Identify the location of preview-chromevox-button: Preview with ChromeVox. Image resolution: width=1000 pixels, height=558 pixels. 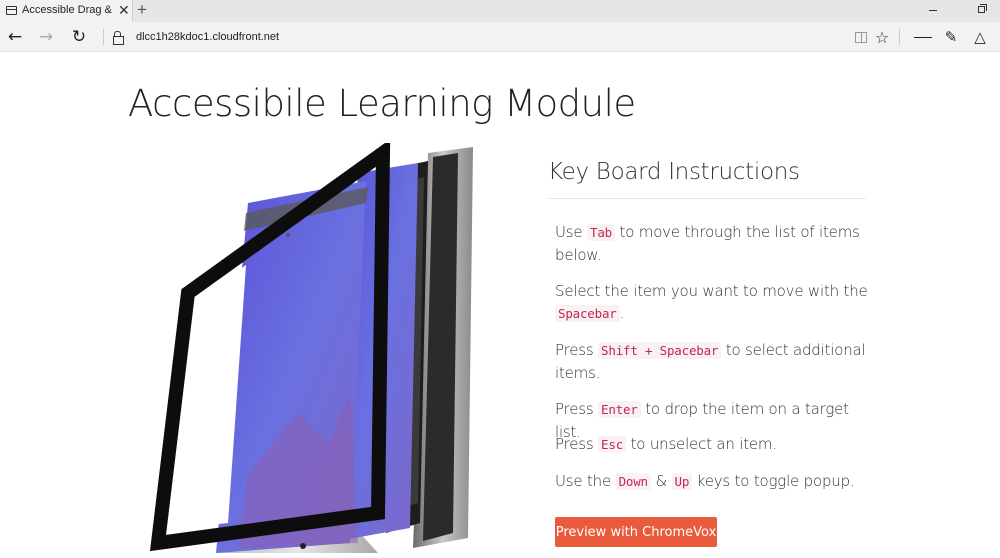
(636, 532).